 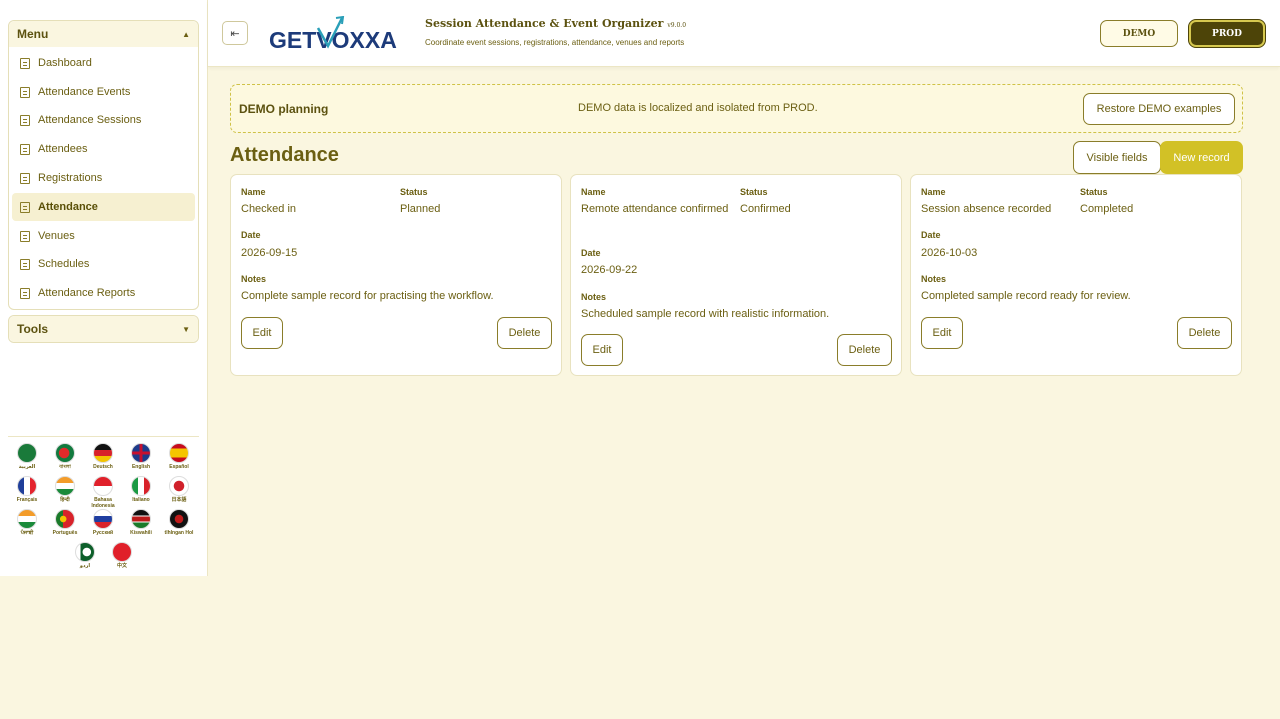 I want to click on record-name: Session absence recorded, so click(x=986, y=209).